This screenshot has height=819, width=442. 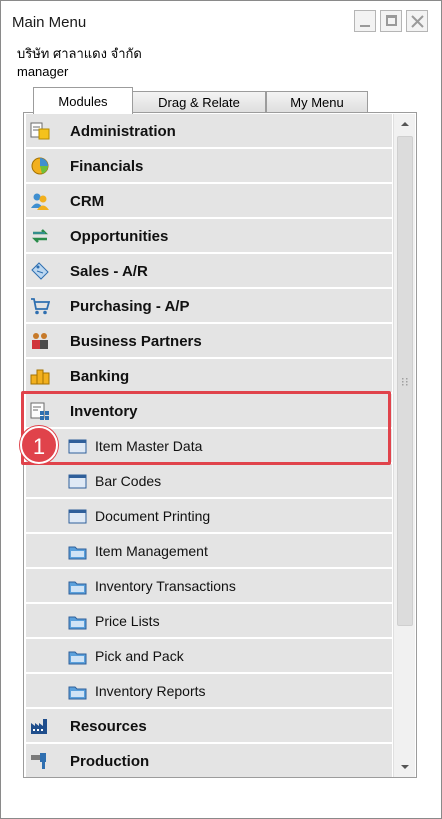 What do you see at coordinates (38, 761) in the screenshot?
I see `production-icon` at bounding box center [38, 761].